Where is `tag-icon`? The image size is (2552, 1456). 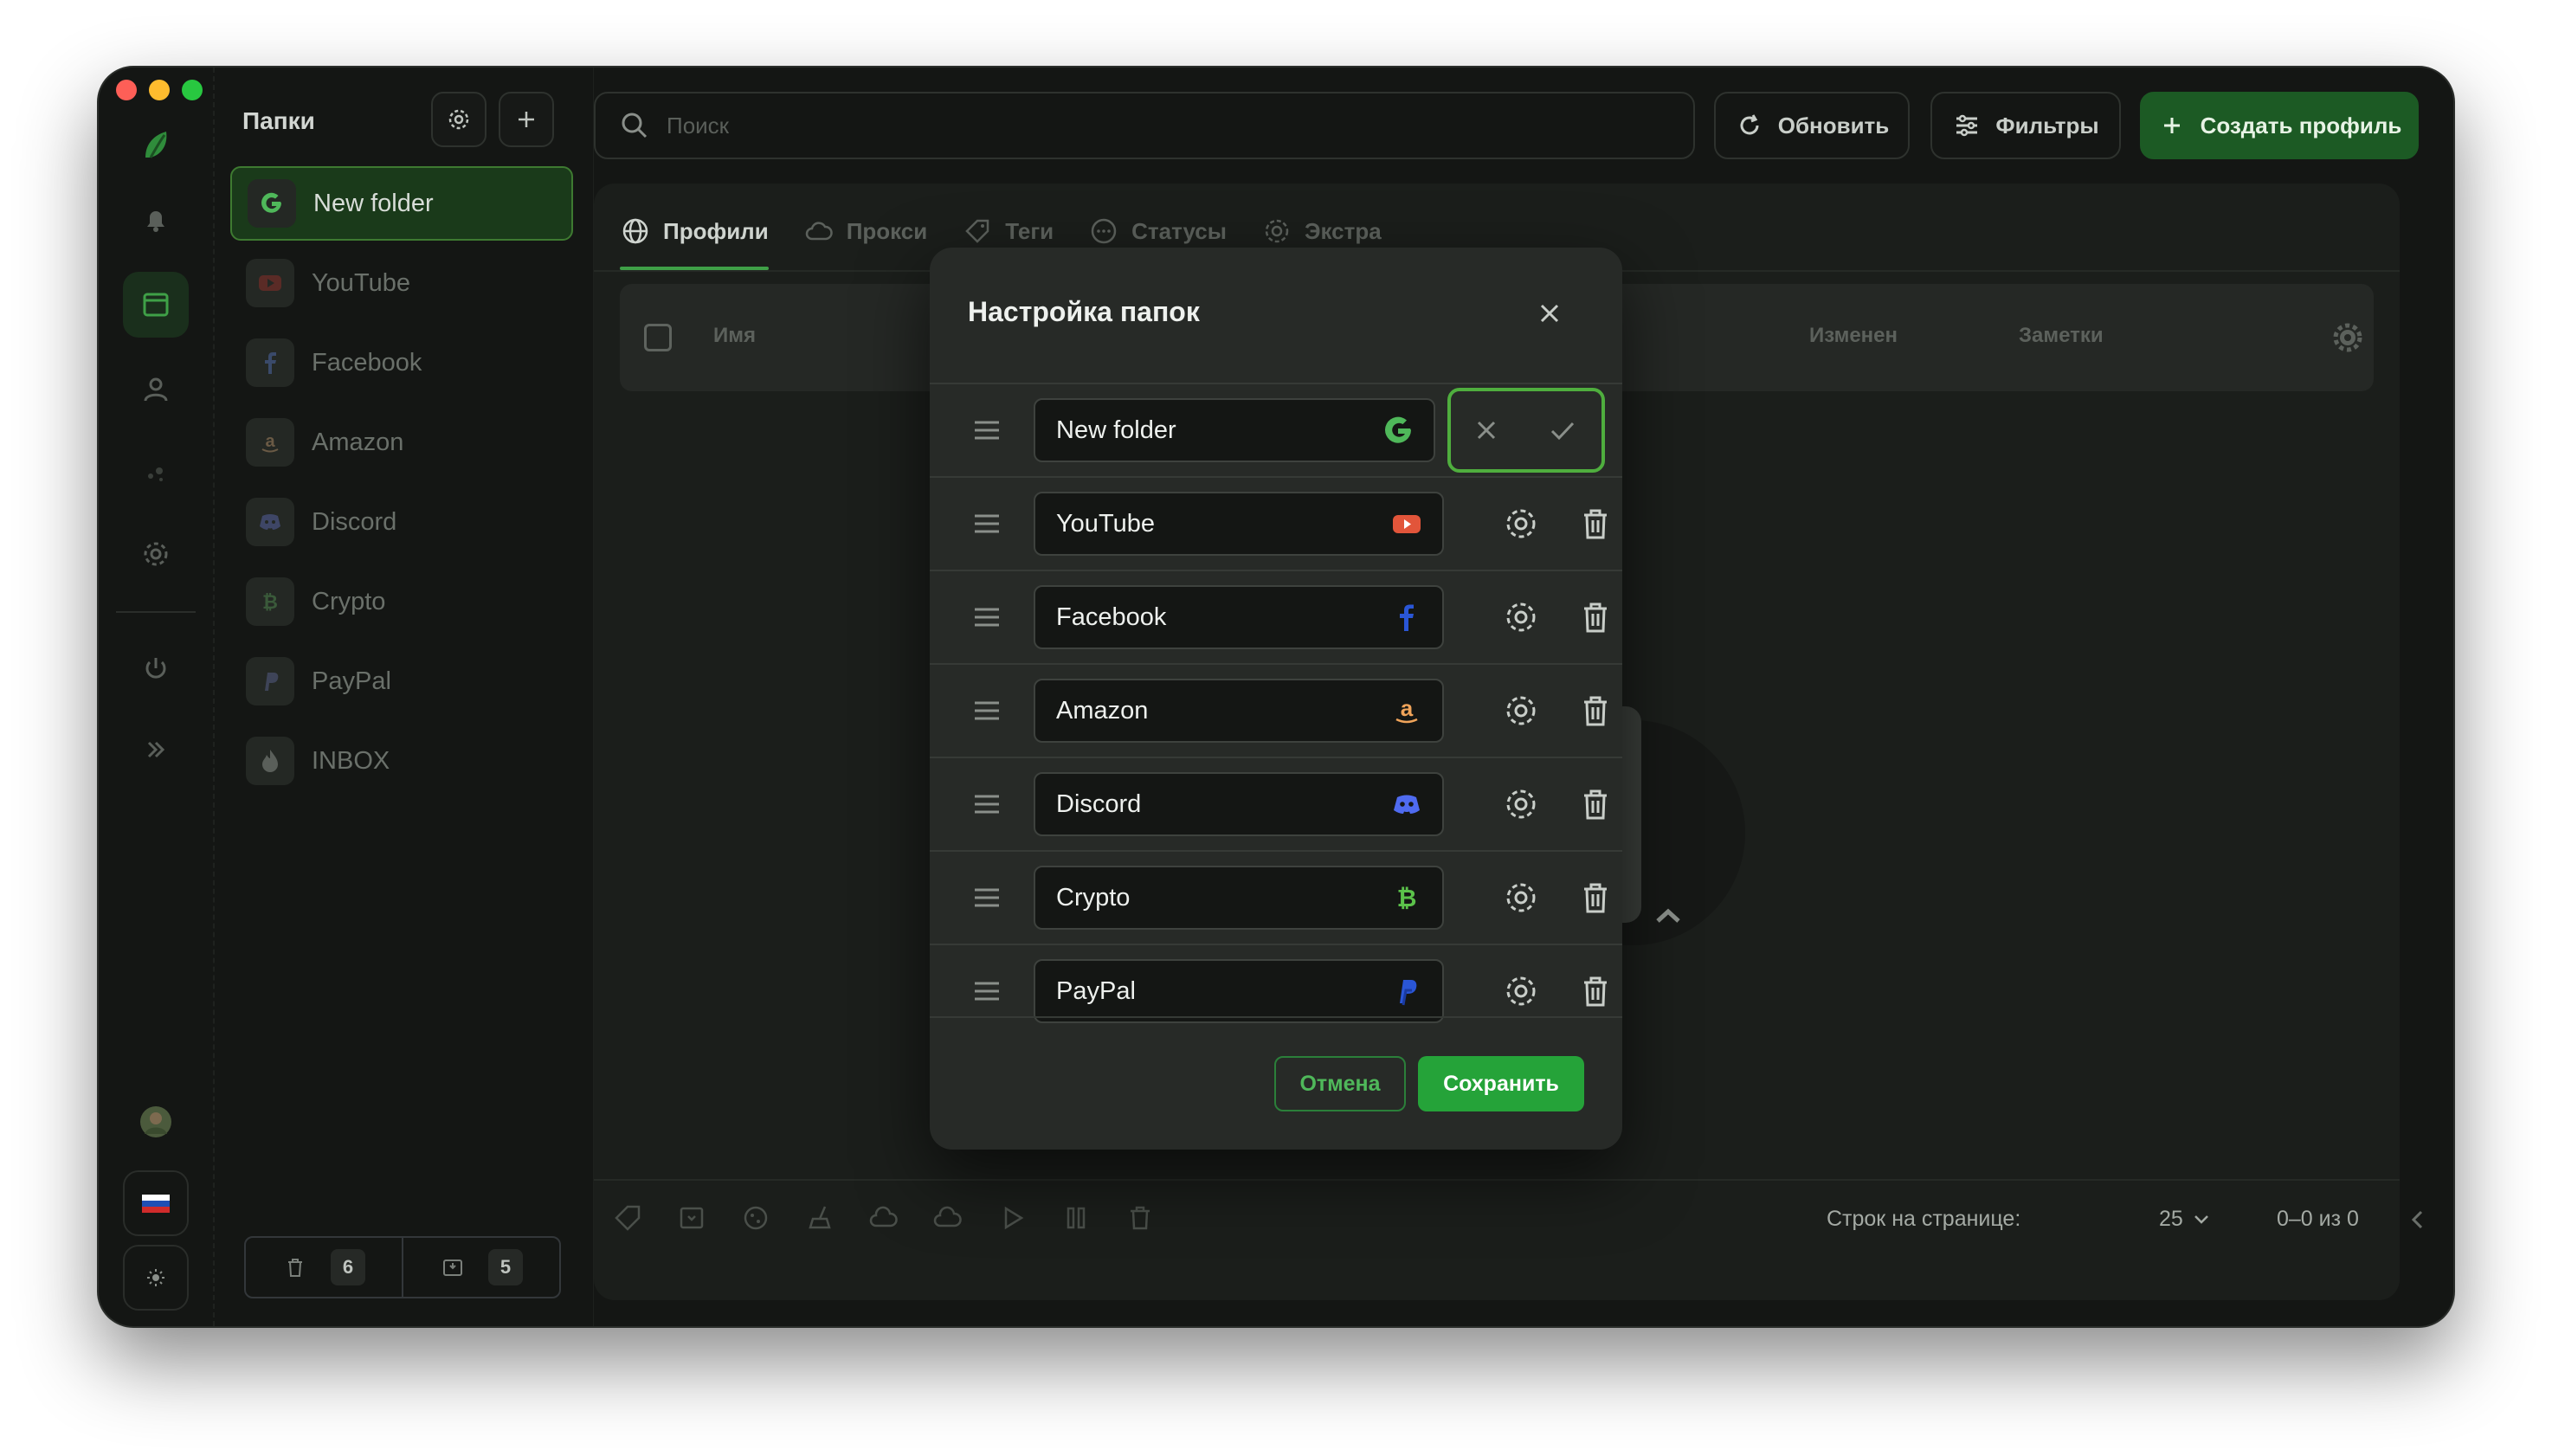 tag-icon is located at coordinates (627, 1218).